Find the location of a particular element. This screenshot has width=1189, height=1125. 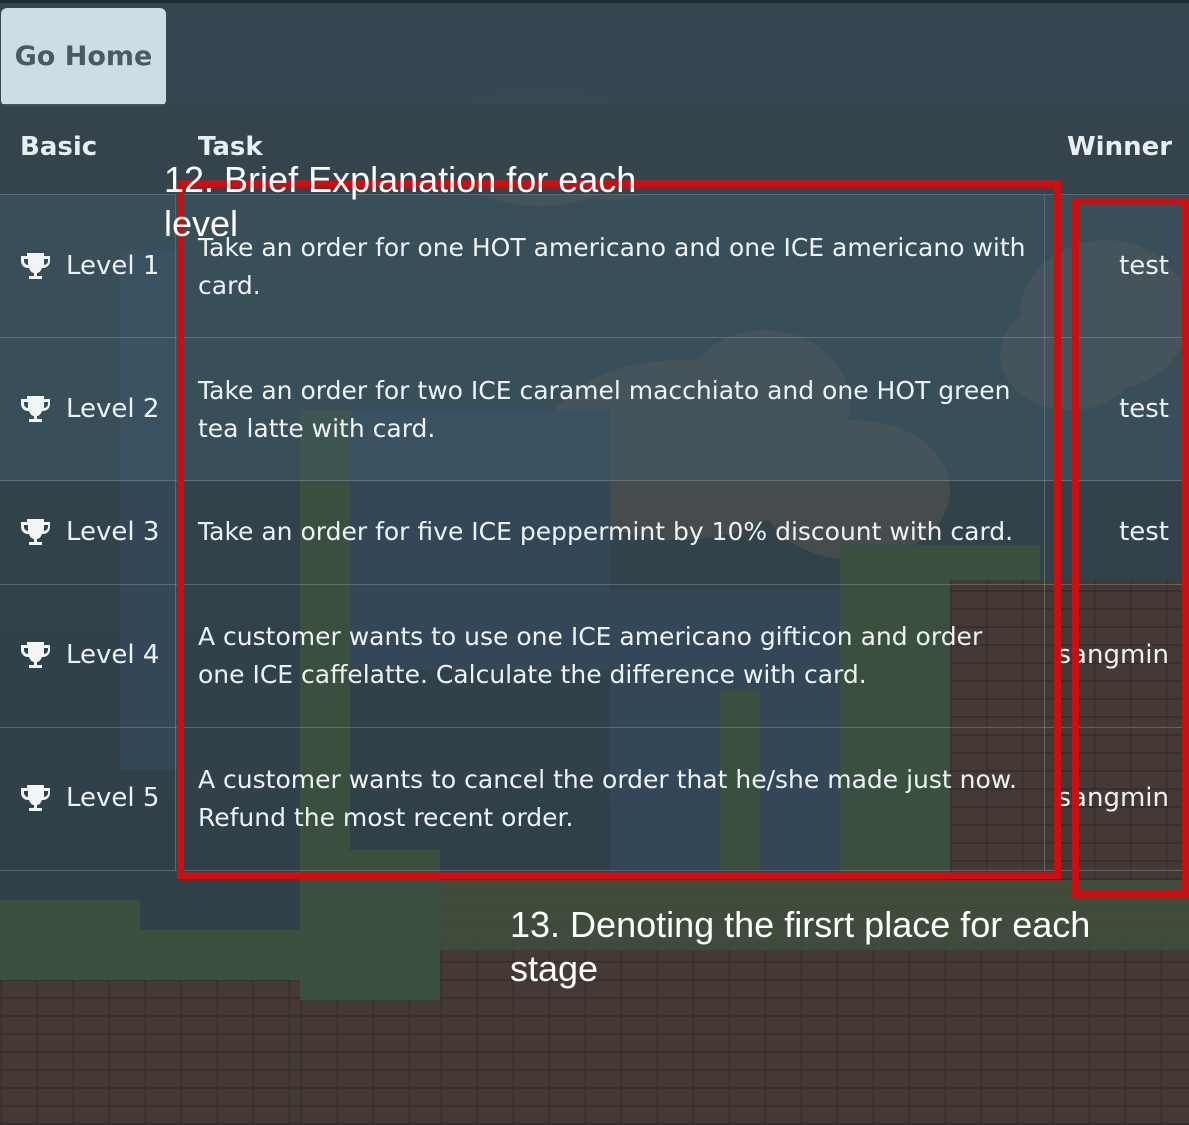

level-cell: Level 4 is located at coordinates (89, 655).